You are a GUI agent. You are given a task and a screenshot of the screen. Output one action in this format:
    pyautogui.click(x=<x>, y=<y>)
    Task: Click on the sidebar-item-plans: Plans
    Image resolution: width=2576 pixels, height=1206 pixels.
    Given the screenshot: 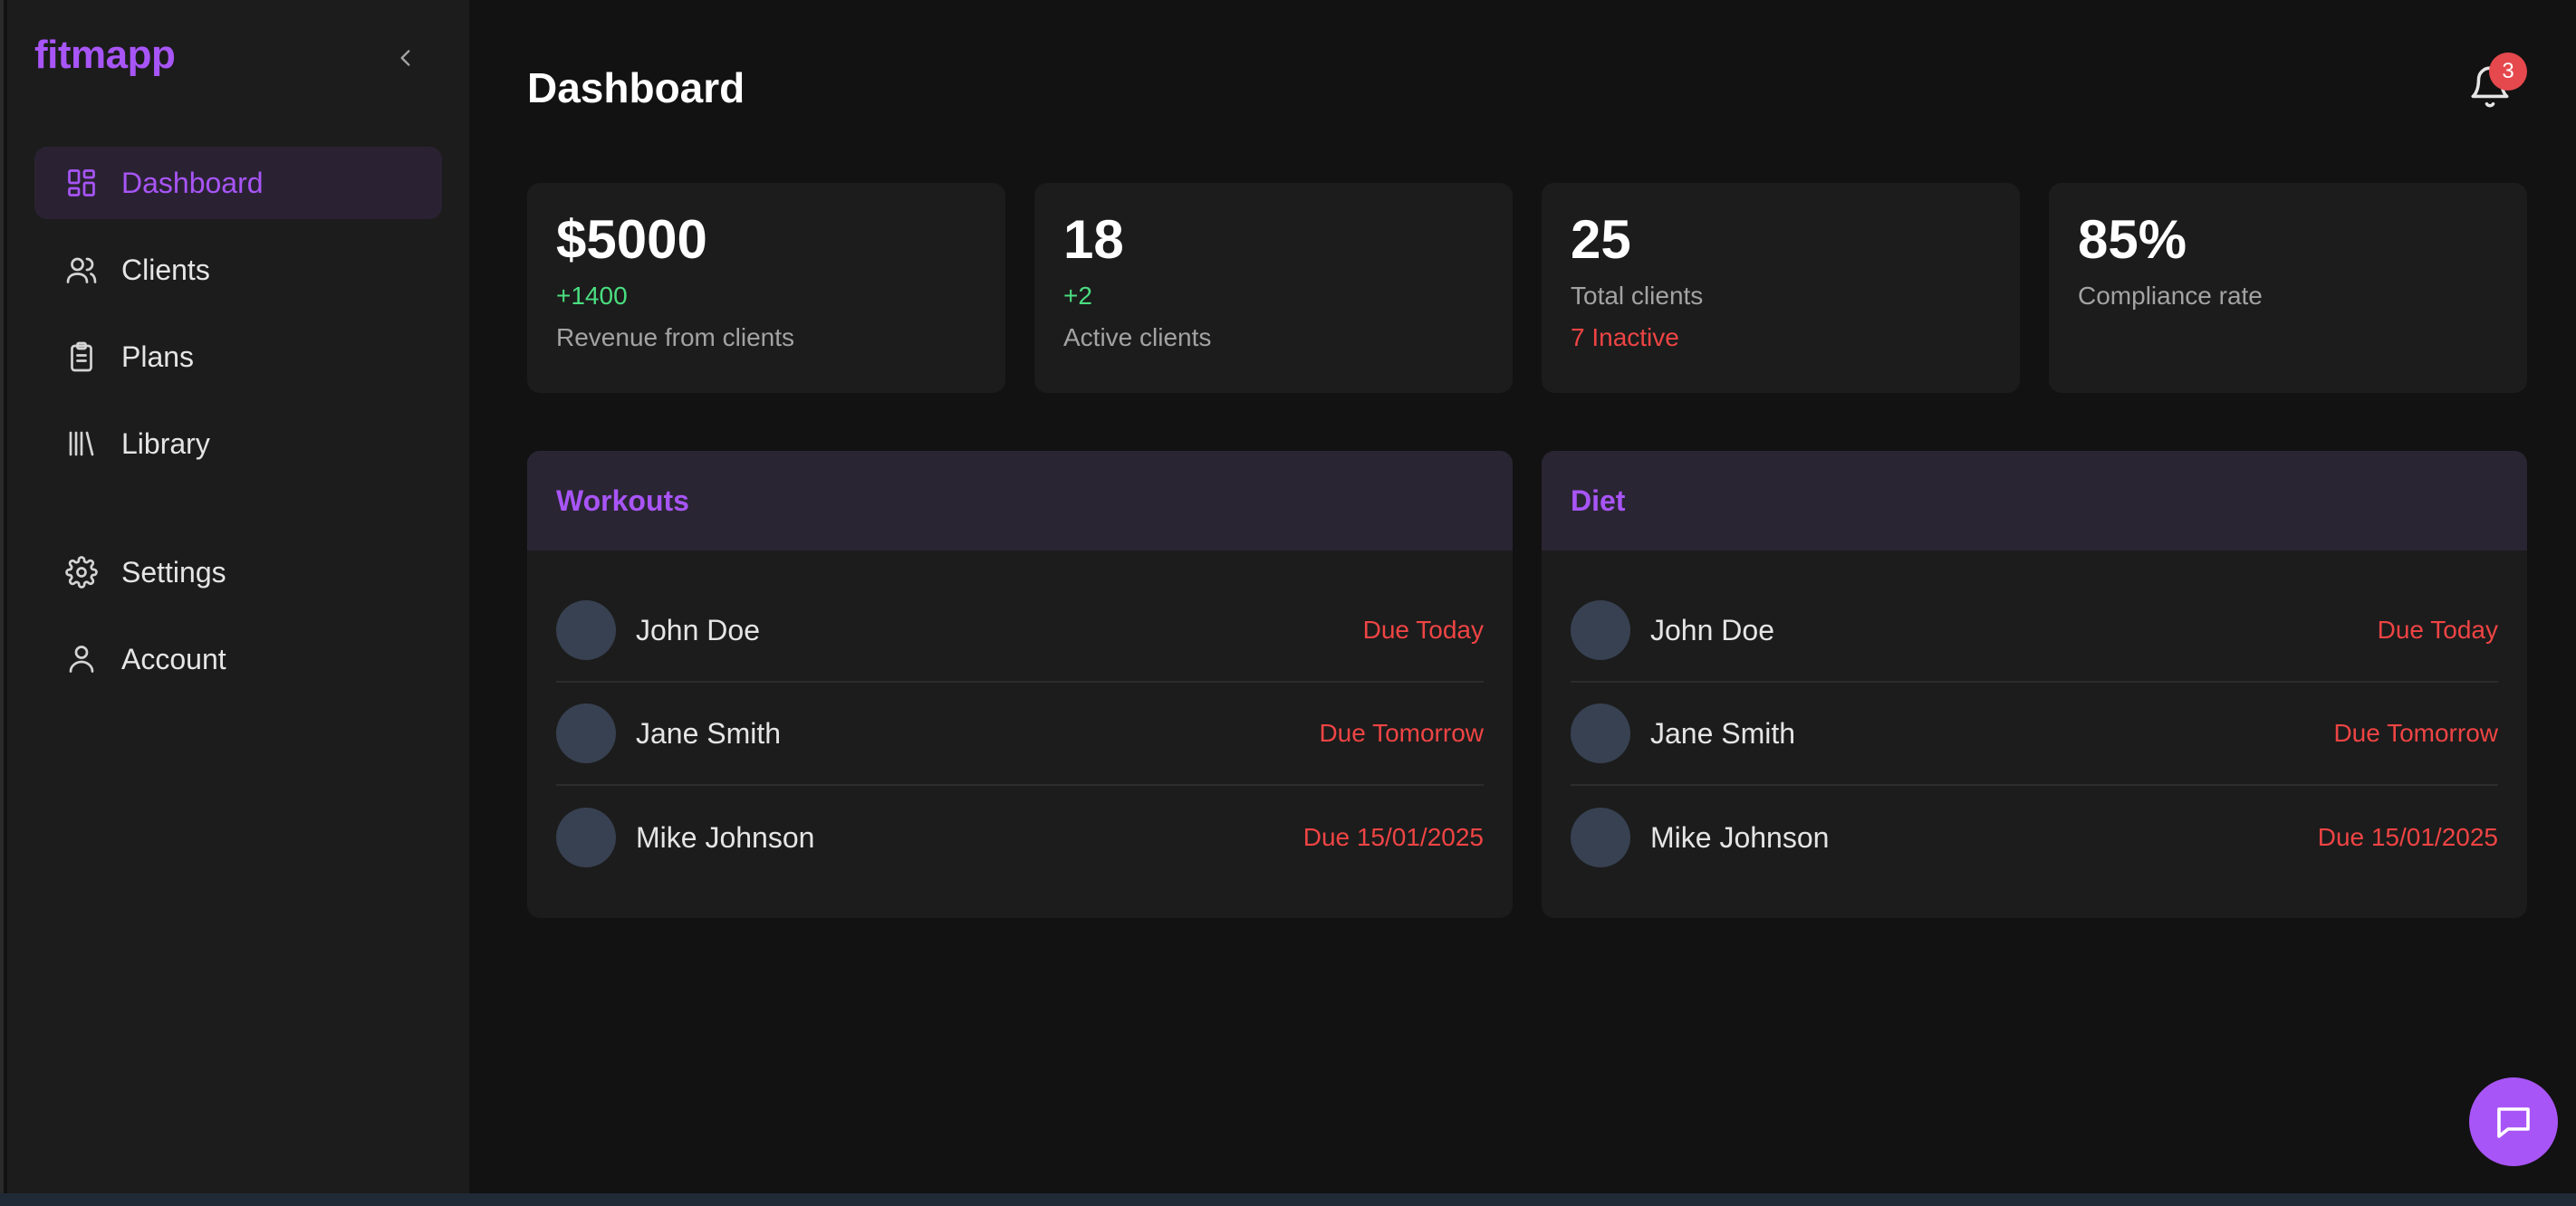 What is the action you would take?
    pyautogui.click(x=238, y=357)
    